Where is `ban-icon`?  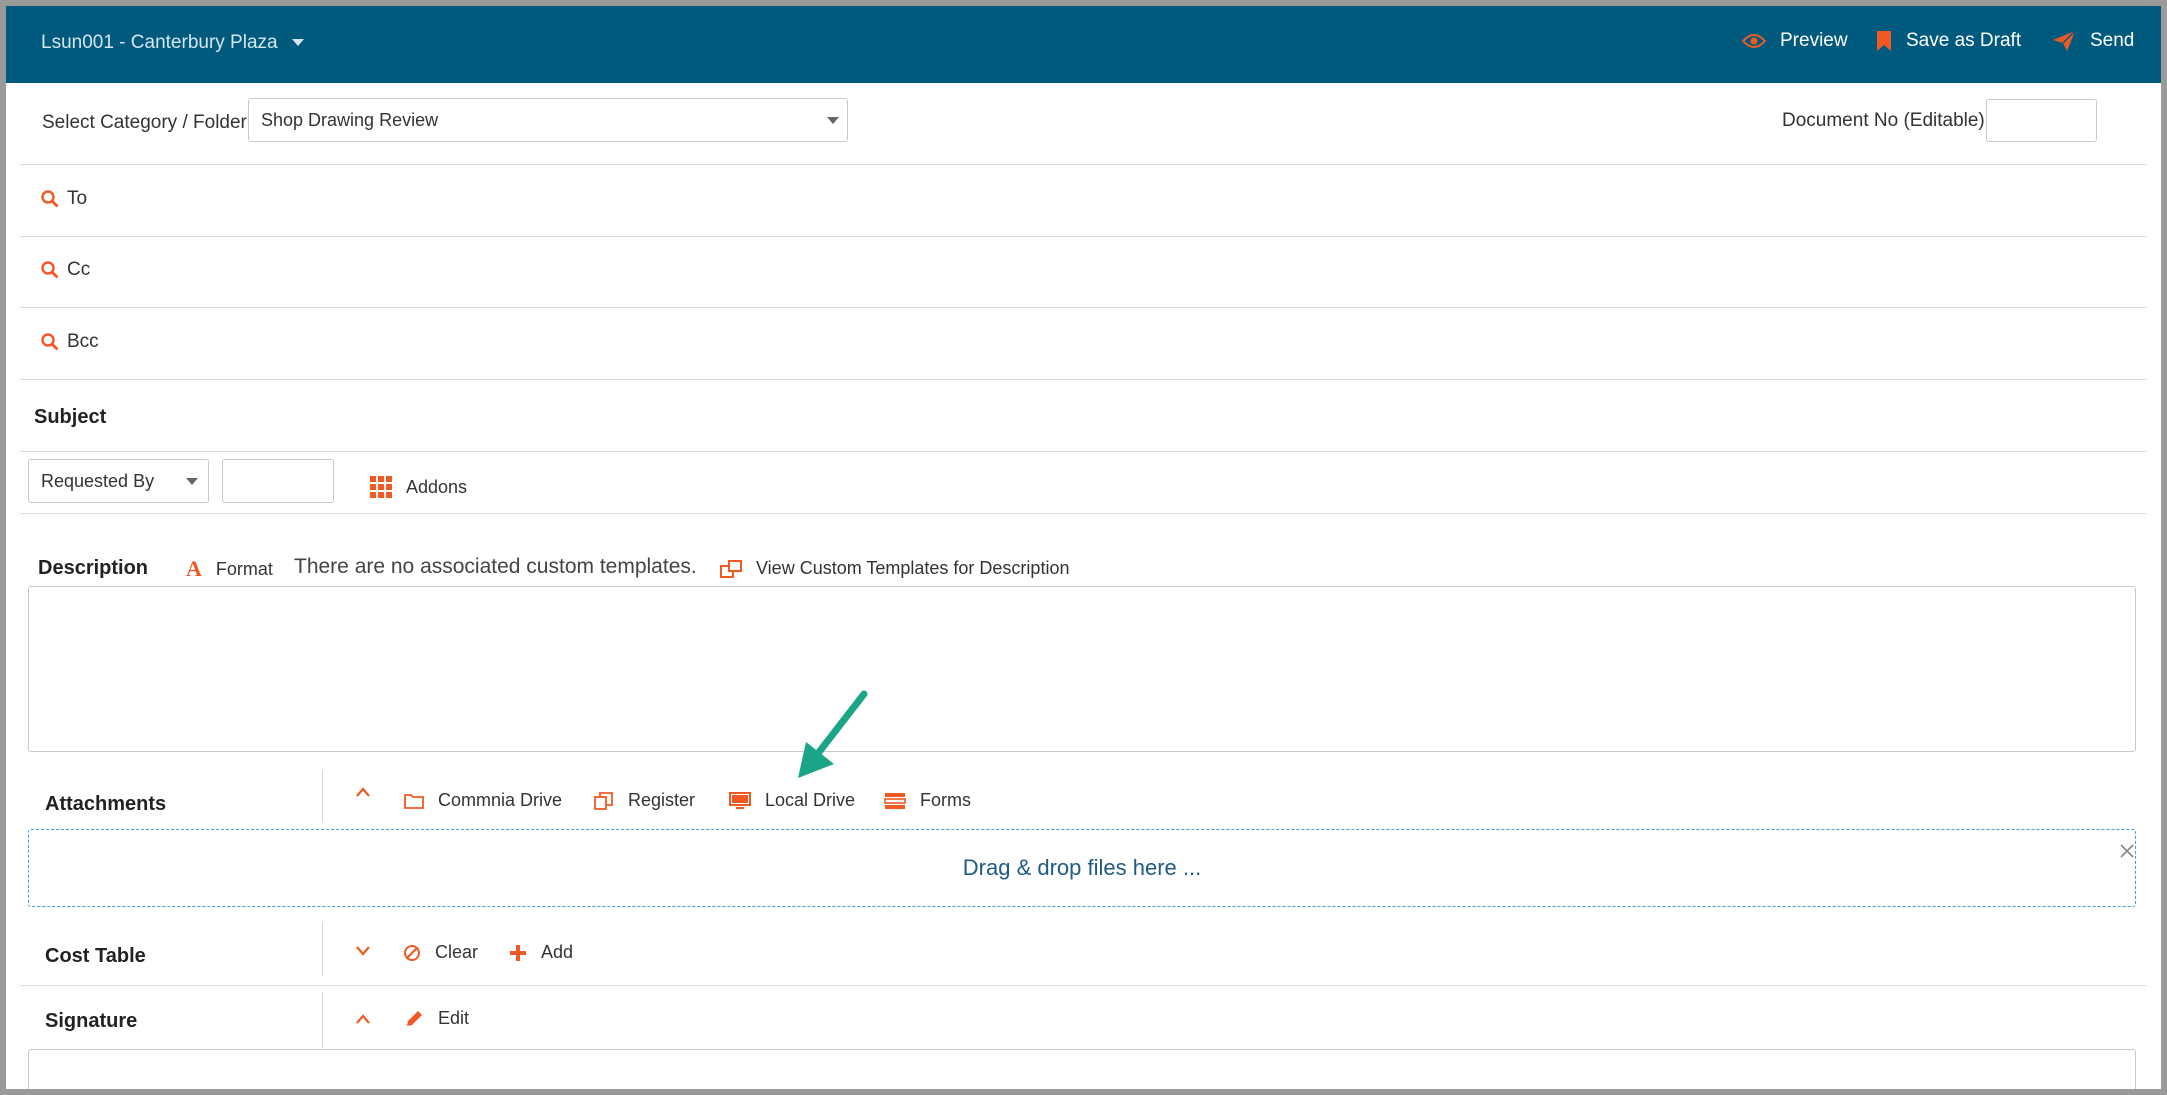
ban-icon is located at coordinates (412, 952).